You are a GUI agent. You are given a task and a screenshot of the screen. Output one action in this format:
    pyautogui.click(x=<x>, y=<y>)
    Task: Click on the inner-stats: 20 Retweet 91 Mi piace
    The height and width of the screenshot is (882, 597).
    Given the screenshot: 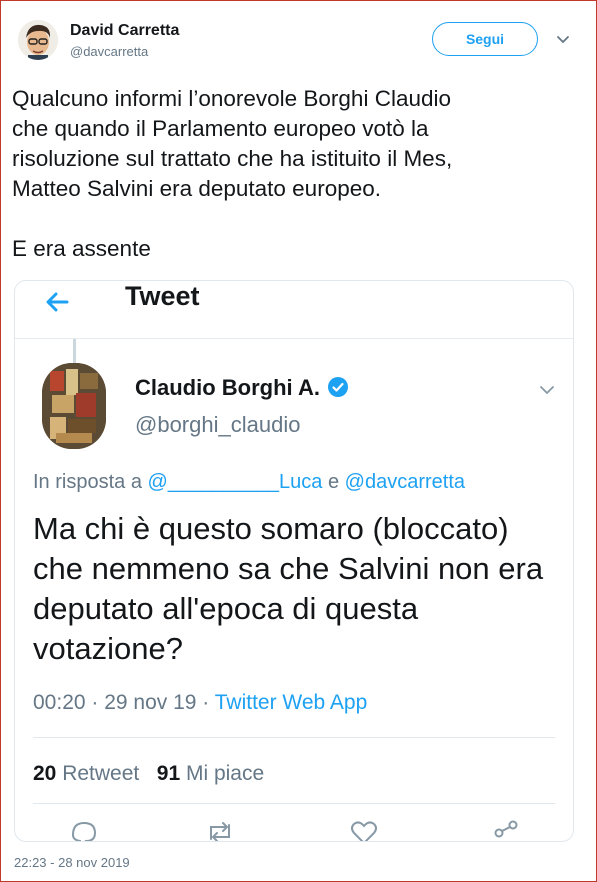 What is the action you would take?
    pyautogui.click(x=148, y=774)
    